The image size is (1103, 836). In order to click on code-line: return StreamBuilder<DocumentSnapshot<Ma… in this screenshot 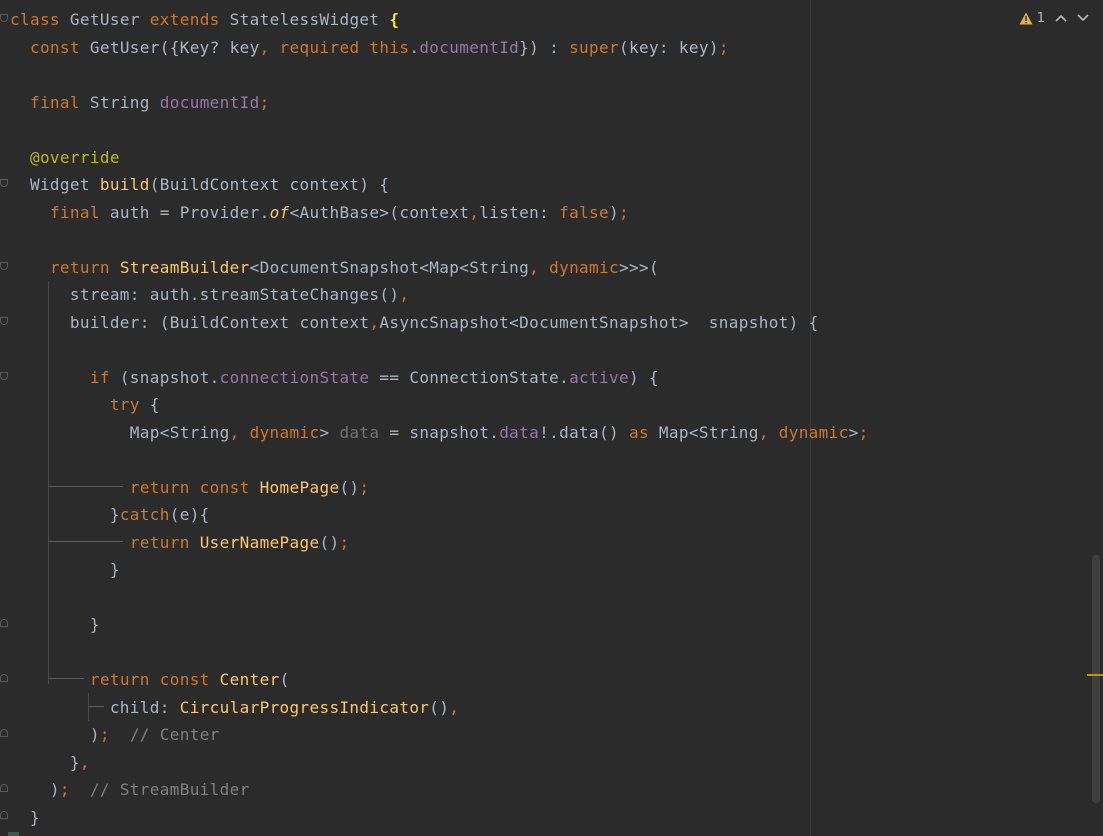, I will do `click(334, 267)`.